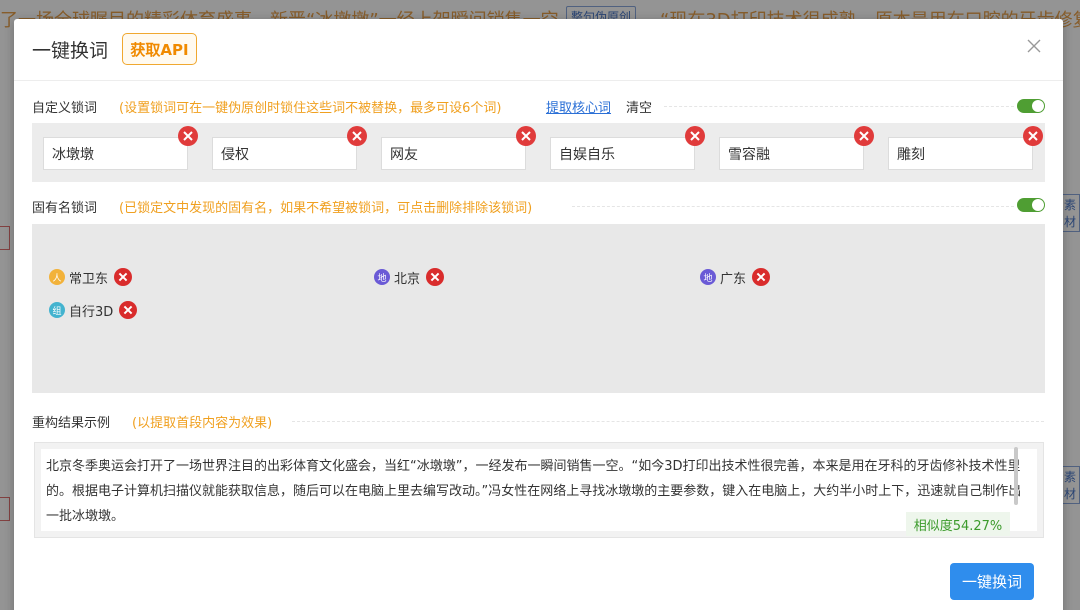  I want to click on custom-lock-panel, so click(538, 152).